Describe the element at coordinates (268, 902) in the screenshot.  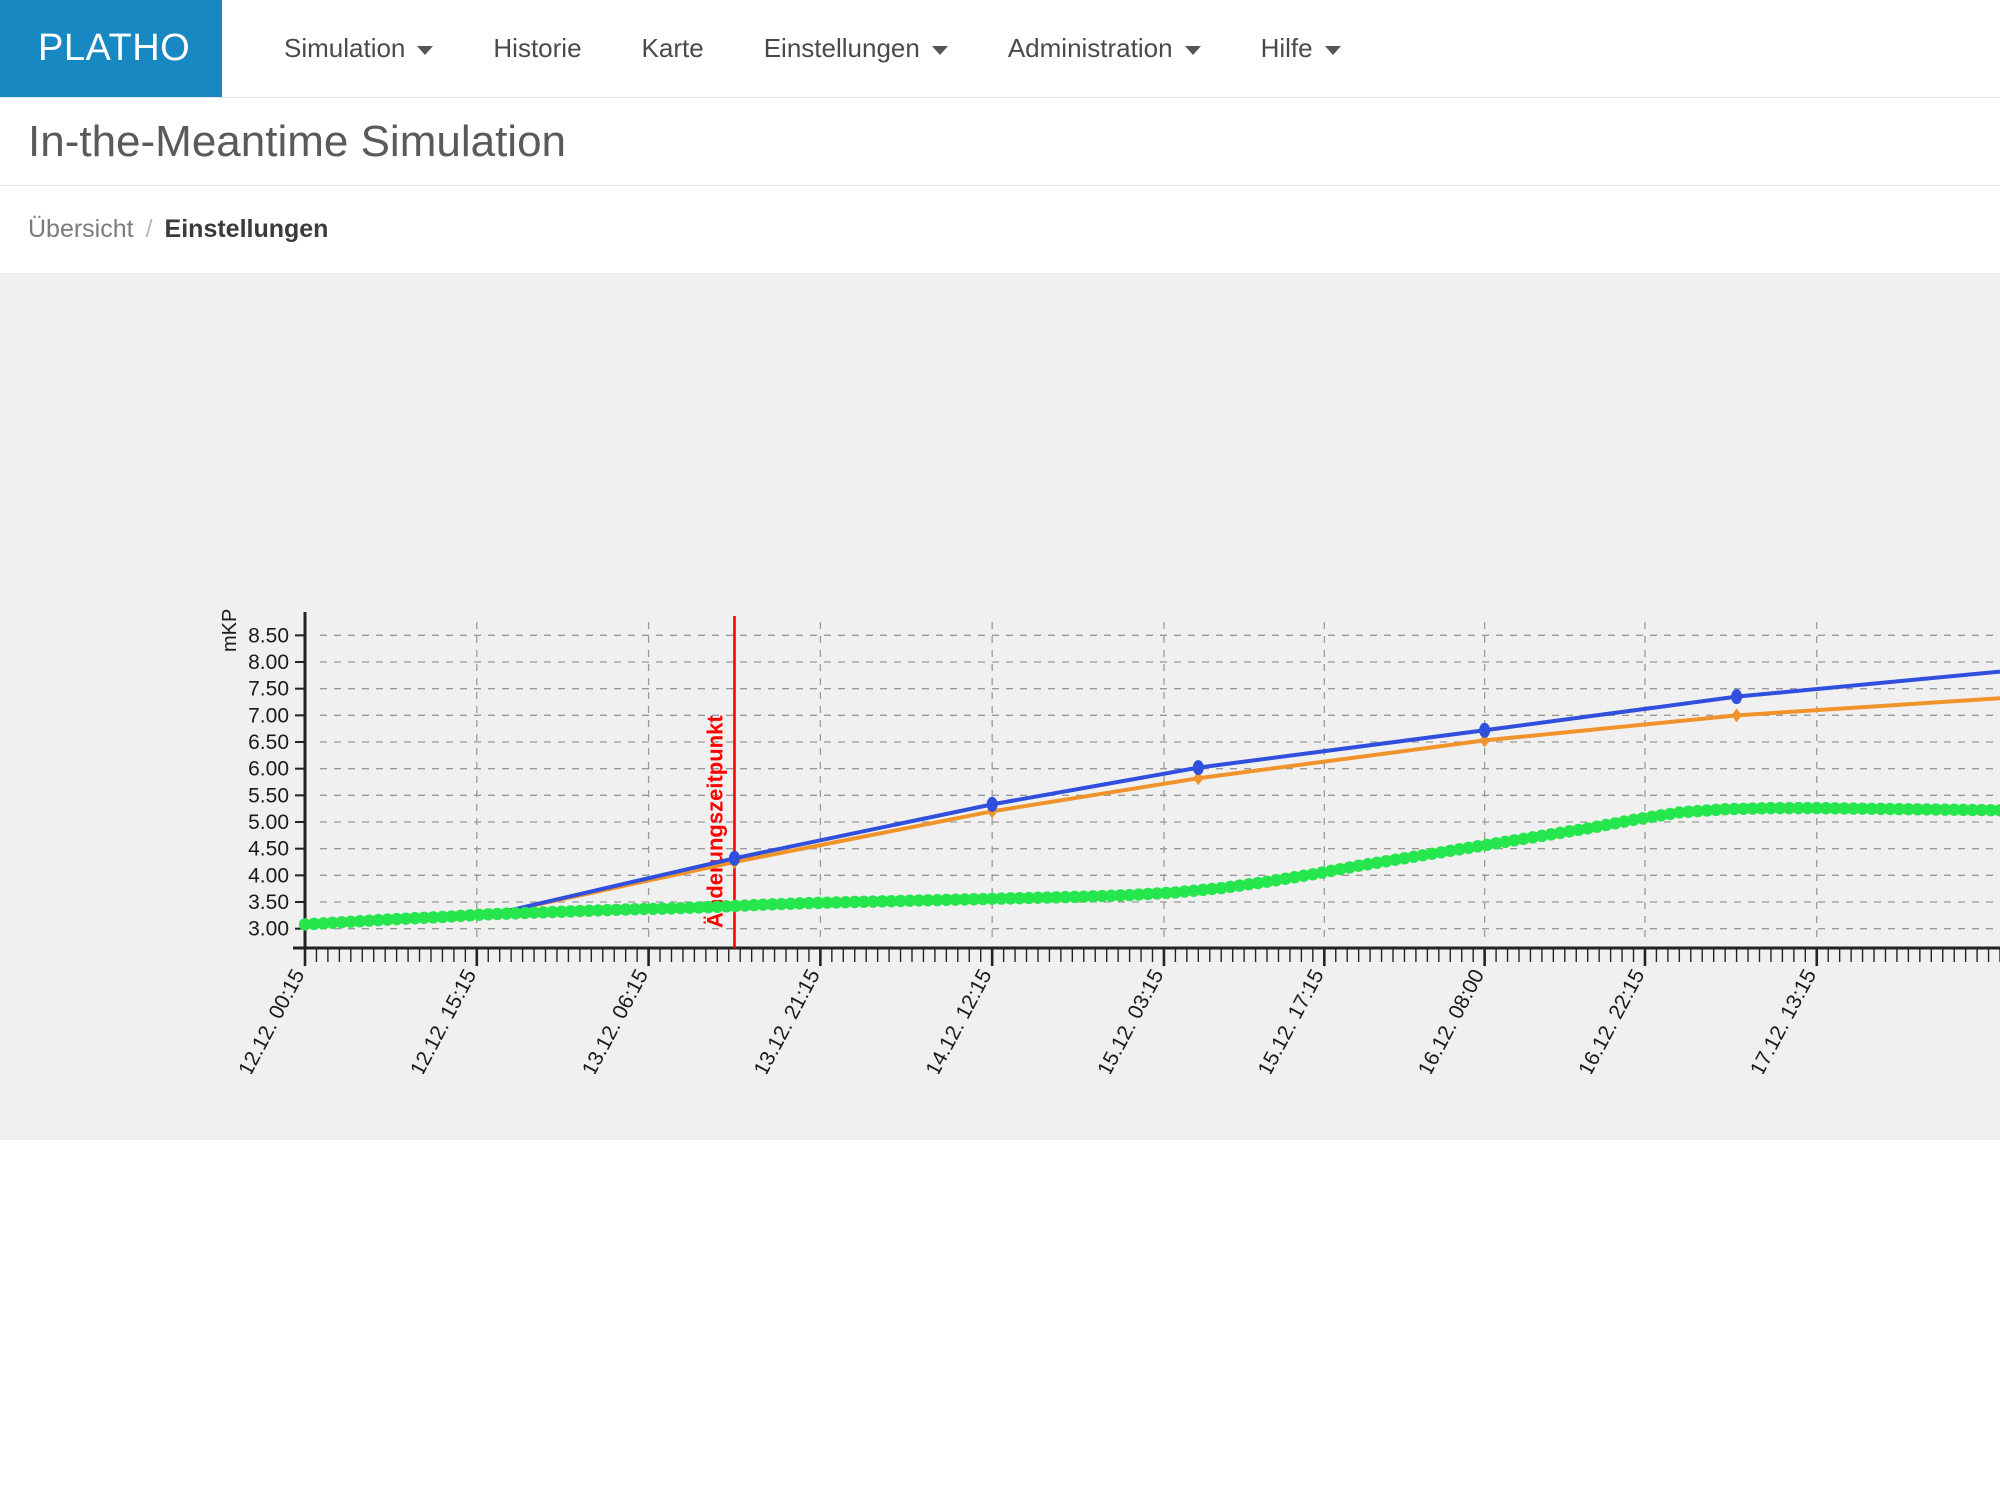
I see `y-tick-label: 3.50` at that location.